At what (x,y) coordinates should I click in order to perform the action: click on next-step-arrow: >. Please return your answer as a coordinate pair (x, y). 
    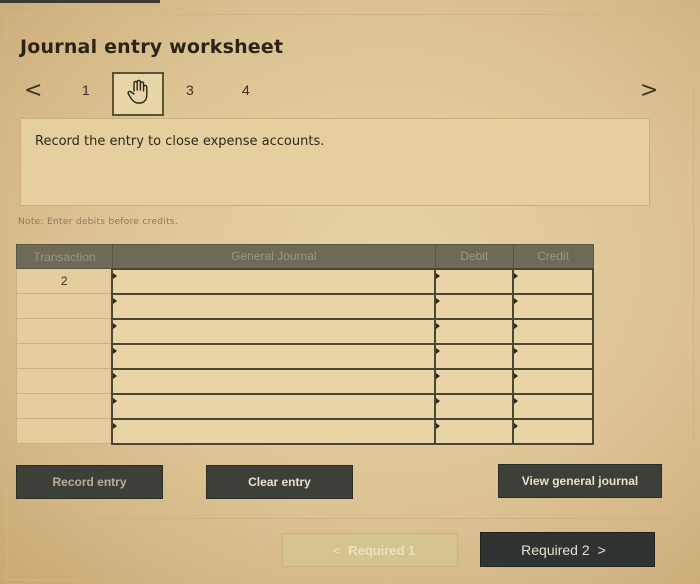
    Looking at the image, I should click on (649, 90).